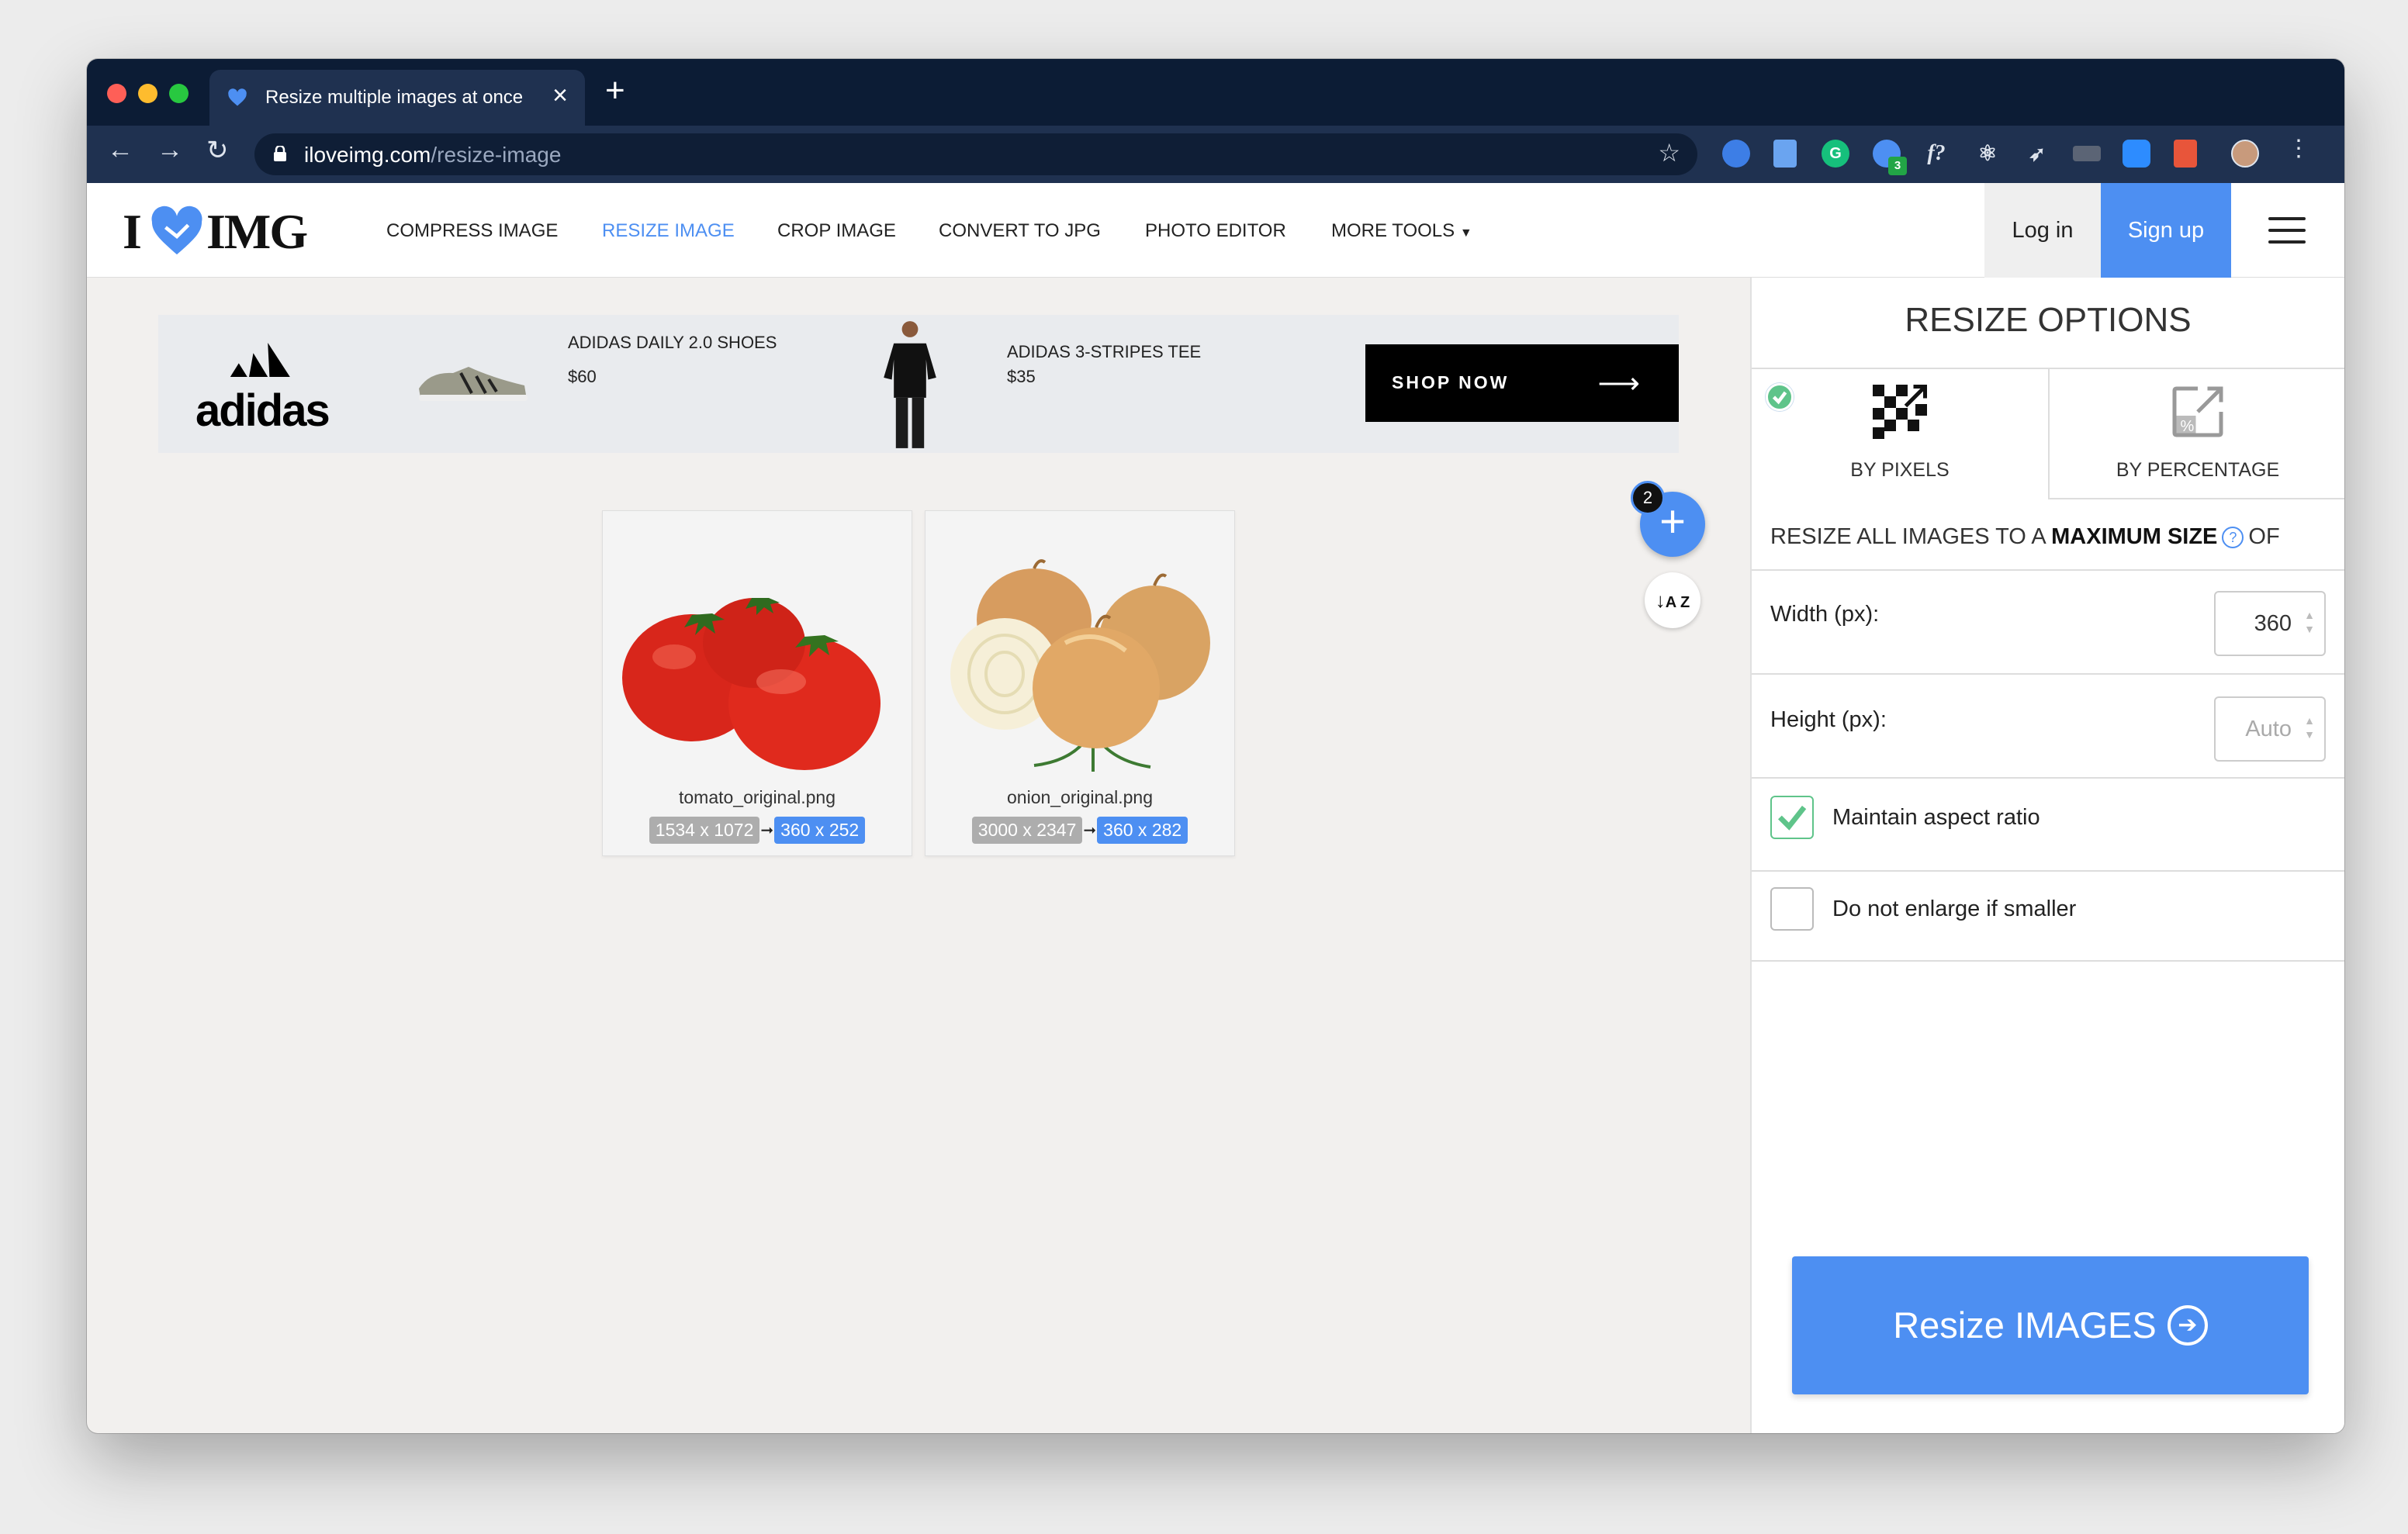 The width and height of the screenshot is (2408, 1534). Describe the element at coordinates (1954, 909) in the screenshot. I see `no-enlarge-label: Do not enlarge if smaller` at that location.